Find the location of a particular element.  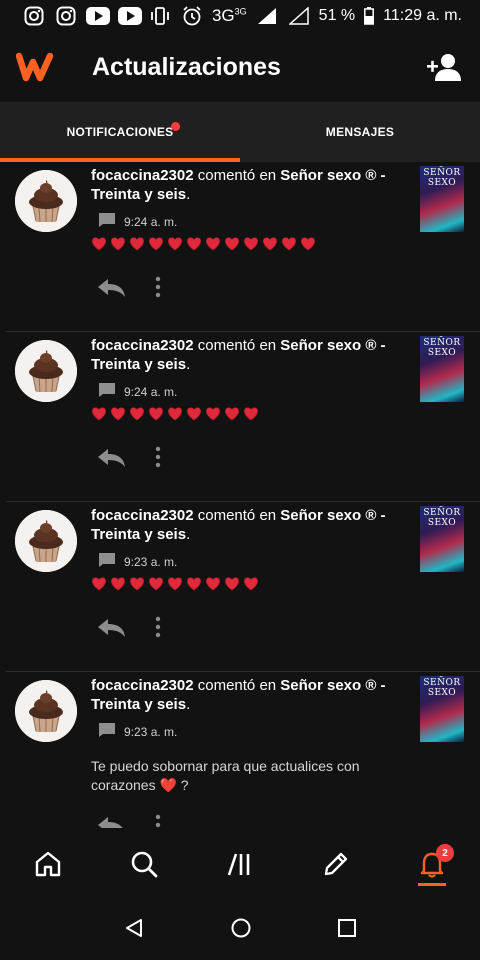

library-icon is located at coordinates (238, 864).